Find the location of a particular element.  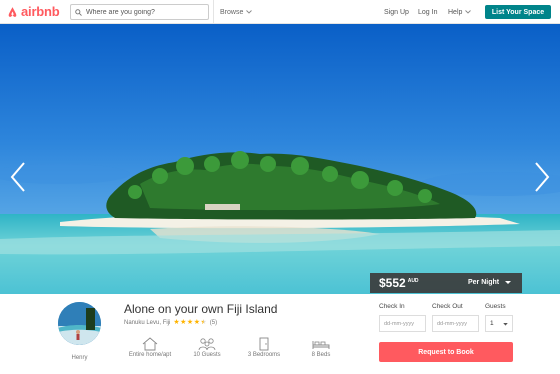

rating-stars: ★ ★ ★ ★ ★ is located at coordinates (189, 322).